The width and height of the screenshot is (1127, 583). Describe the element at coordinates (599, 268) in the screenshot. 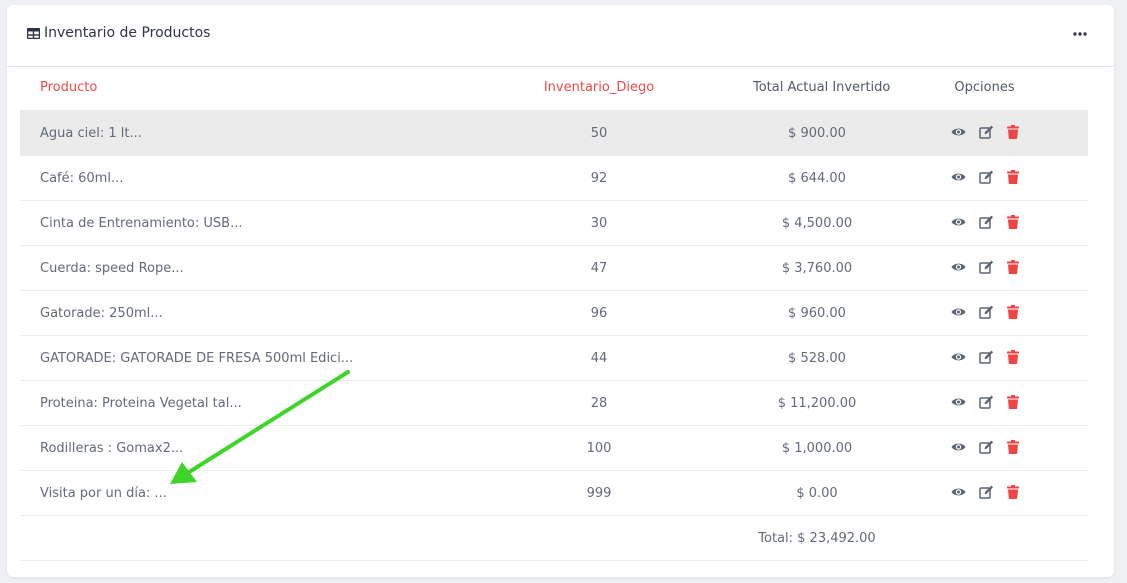

I see `inventory-qty-cell: 47` at that location.